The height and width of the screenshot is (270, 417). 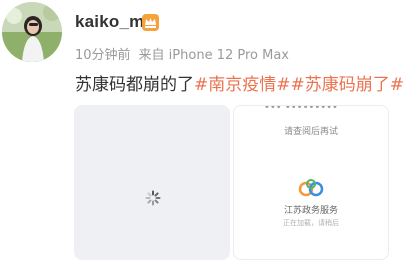 I want to click on hashtag-nanjing: #南京疫情#, so click(x=242, y=85).